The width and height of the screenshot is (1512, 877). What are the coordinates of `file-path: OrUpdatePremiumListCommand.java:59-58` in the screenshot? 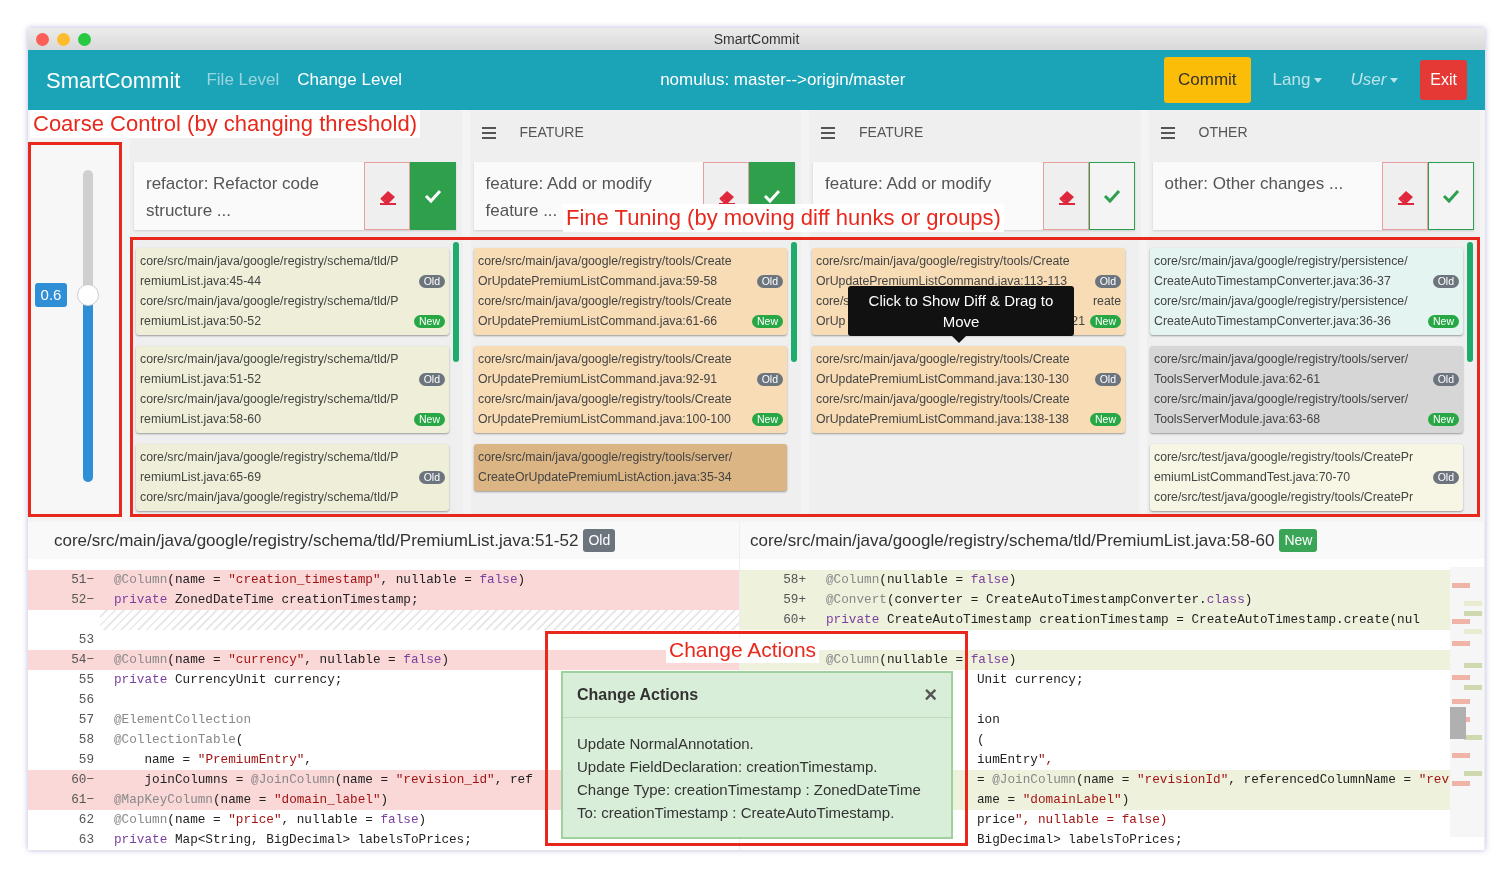 It's located at (598, 281).